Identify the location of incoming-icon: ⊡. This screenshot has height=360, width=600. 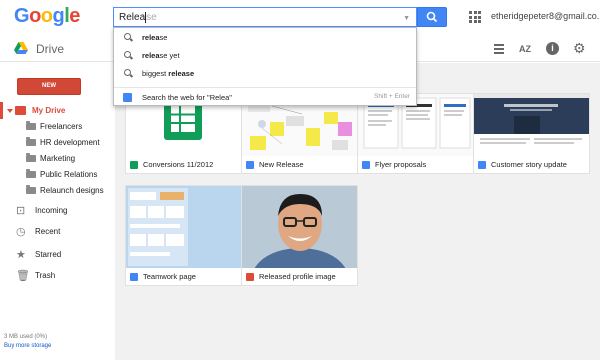
(21, 211).